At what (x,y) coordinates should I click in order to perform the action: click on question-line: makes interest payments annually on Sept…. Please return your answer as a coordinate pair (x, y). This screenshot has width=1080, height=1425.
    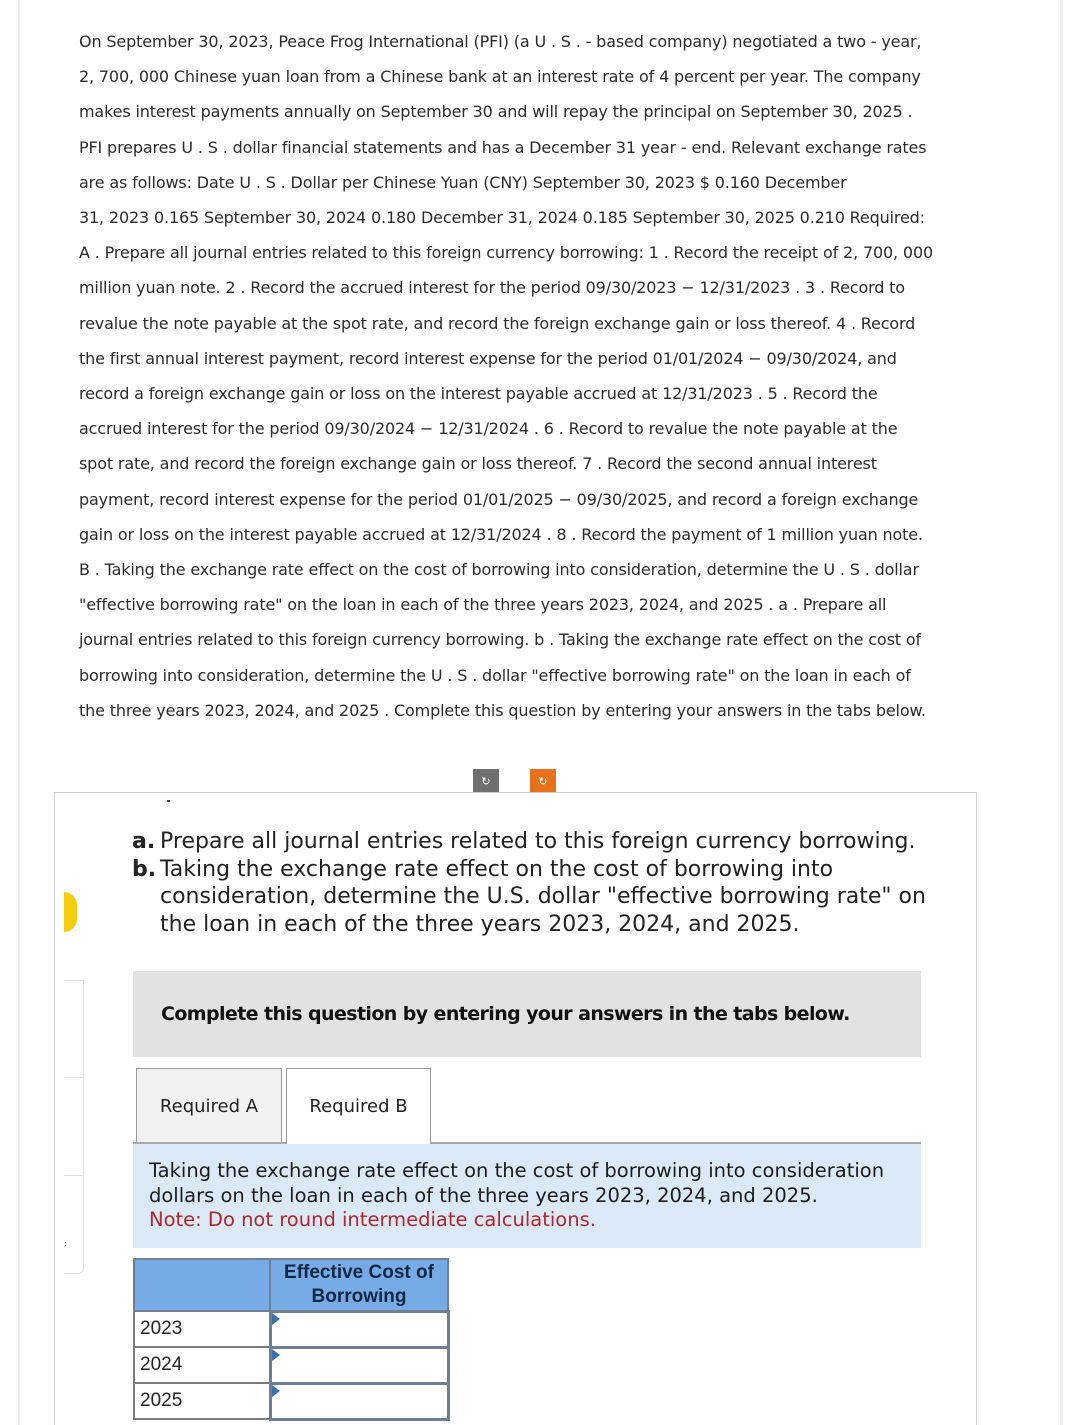
    Looking at the image, I should click on (496, 112).